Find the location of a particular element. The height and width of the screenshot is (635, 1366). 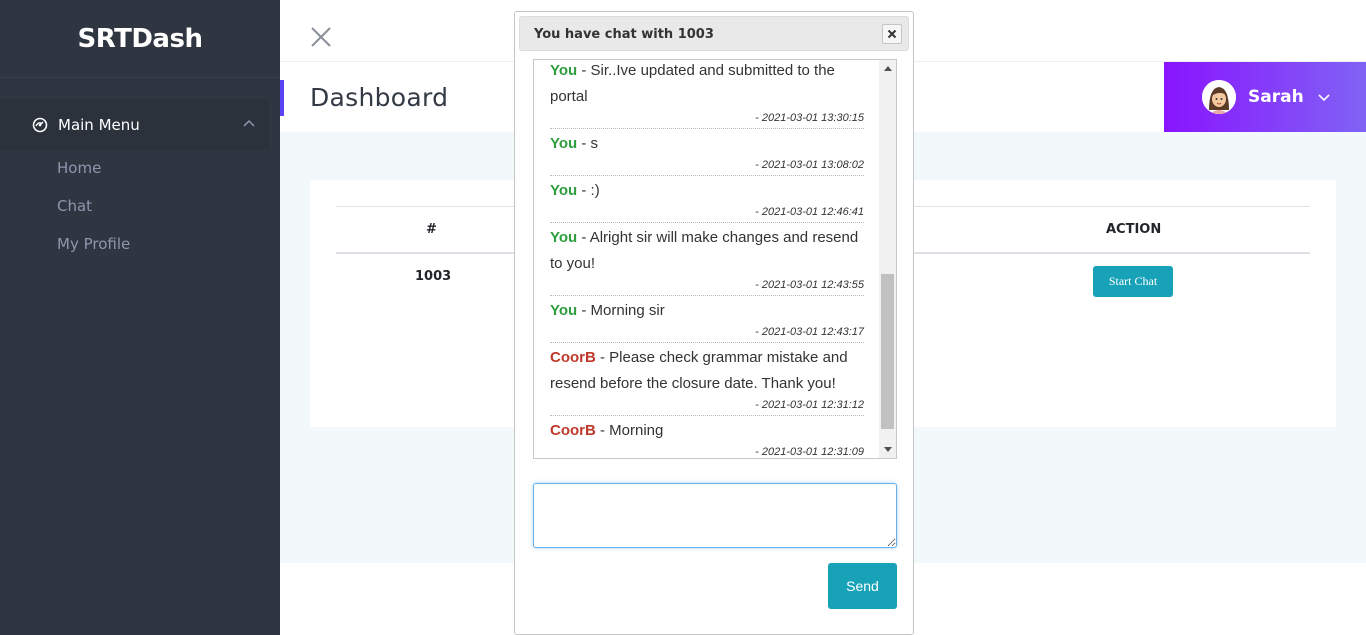

chat-message: You - s - 2021-03-01 13:08:02 is located at coordinates (707, 152).